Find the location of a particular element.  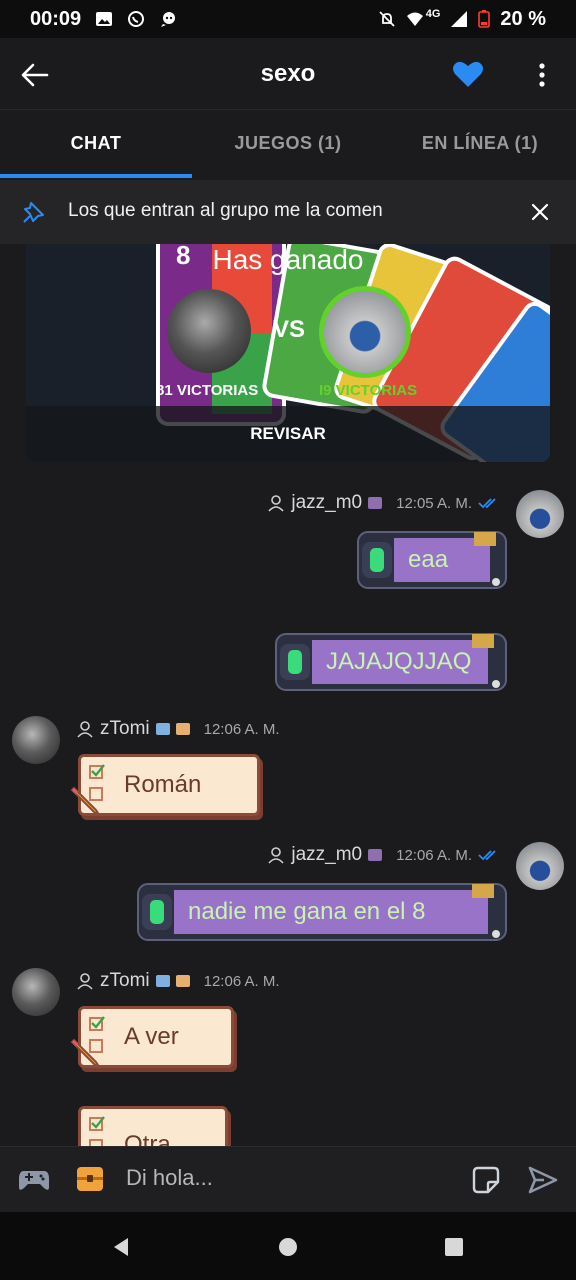

whatsapp-icon is located at coordinates (136, 19).